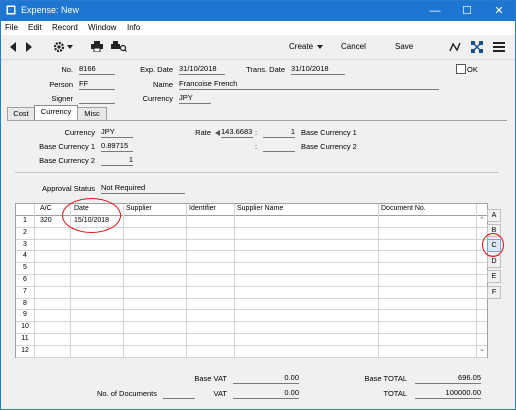 This screenshot has height=410, width=516. I want to click on window-title: Expense: New, so click(50, 10).